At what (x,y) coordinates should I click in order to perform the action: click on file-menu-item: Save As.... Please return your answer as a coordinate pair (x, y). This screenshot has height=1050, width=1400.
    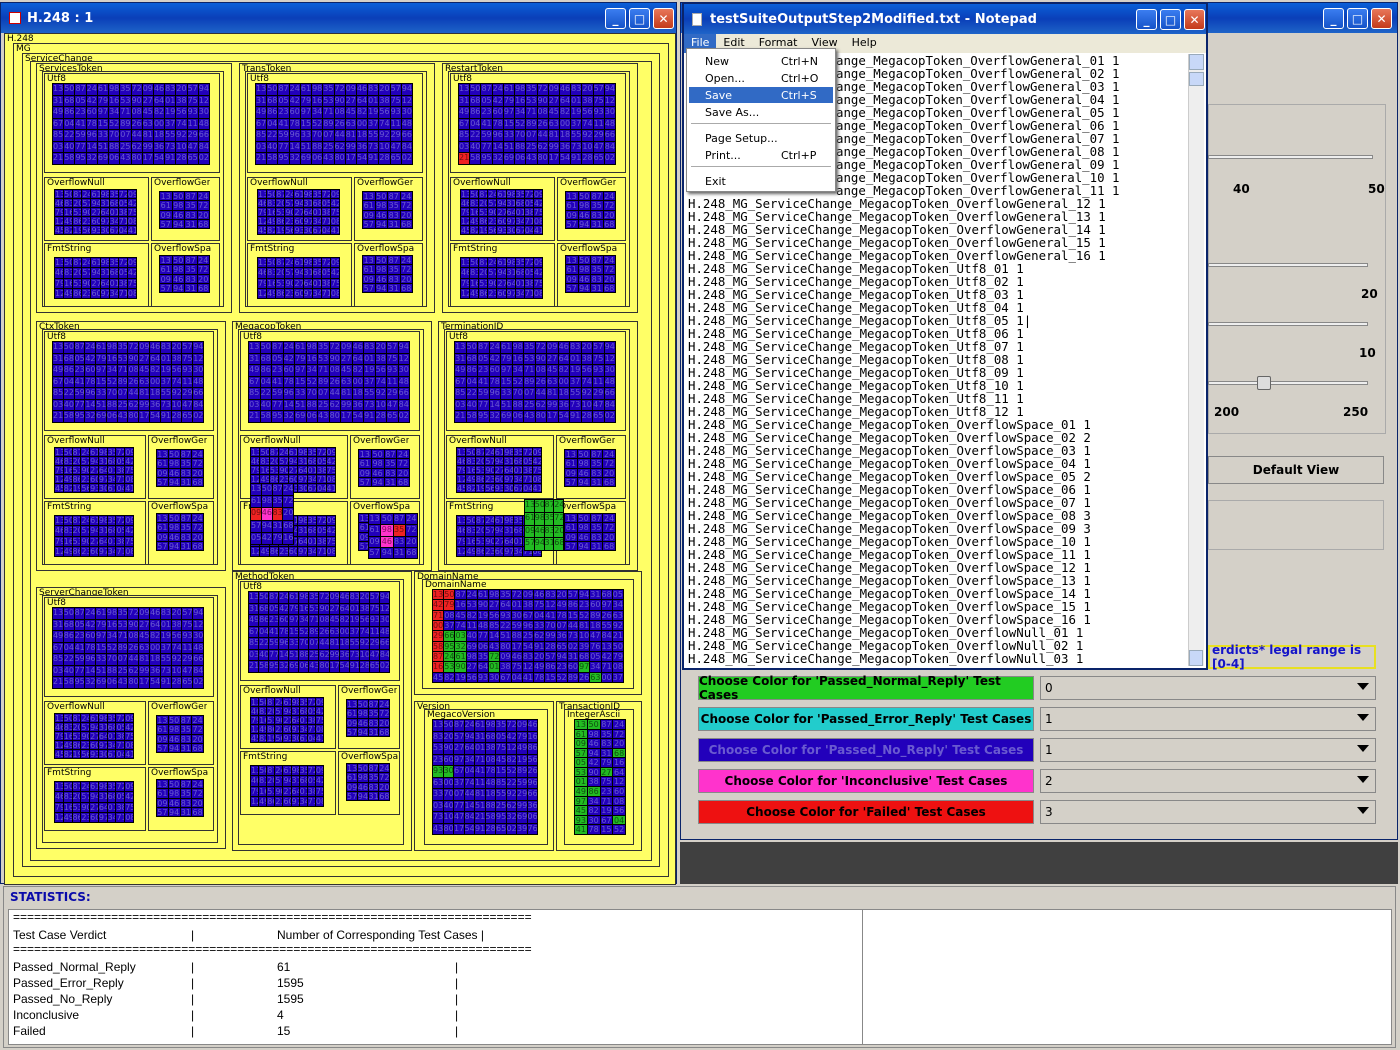
    Looking at the image, I should click on (761, 112).